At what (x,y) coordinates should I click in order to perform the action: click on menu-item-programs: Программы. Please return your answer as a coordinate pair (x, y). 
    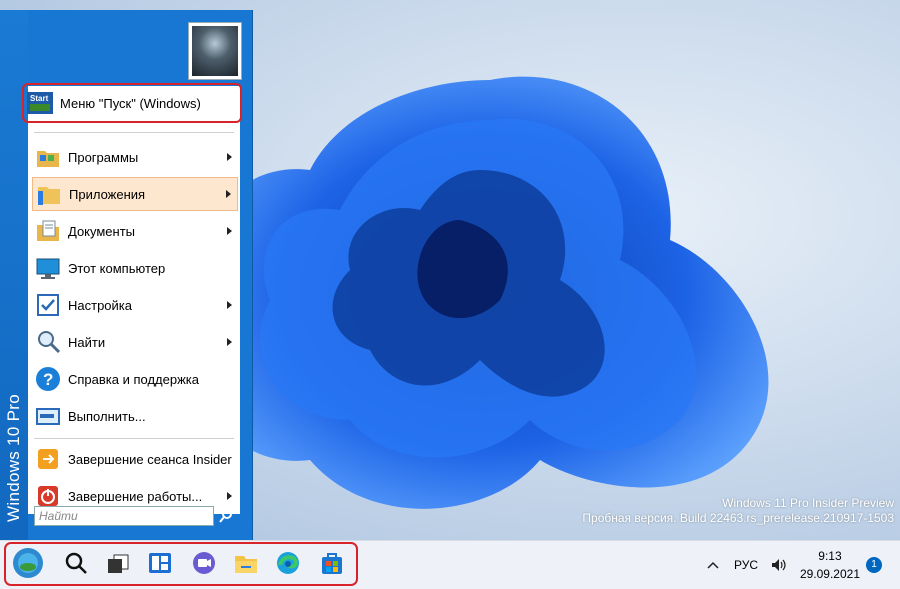
    Looking at the image, I should click on (135, 157).